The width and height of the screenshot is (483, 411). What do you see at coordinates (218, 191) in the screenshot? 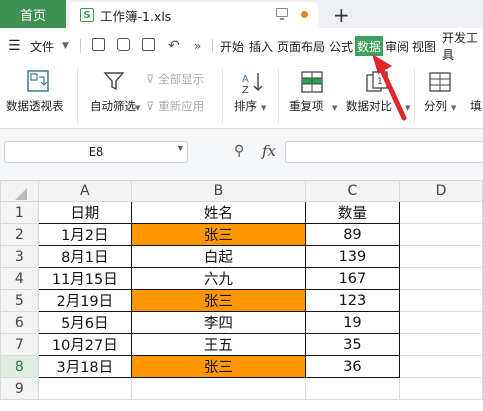
I see `column-header: B` at bounding box center [218, 191].